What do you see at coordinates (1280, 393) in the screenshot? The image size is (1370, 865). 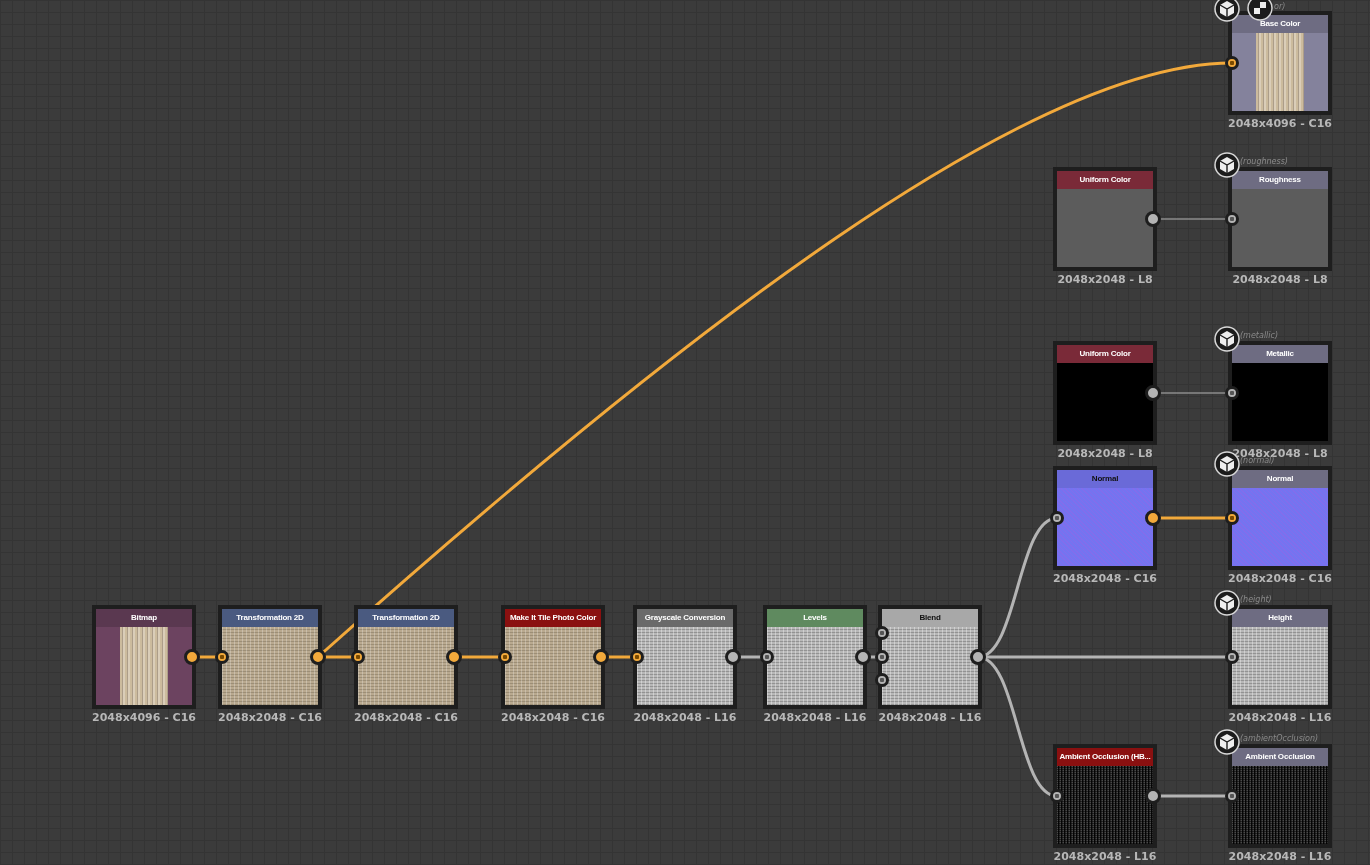 I see `graph-node: Metallic` at bounding box center [1280, 393].